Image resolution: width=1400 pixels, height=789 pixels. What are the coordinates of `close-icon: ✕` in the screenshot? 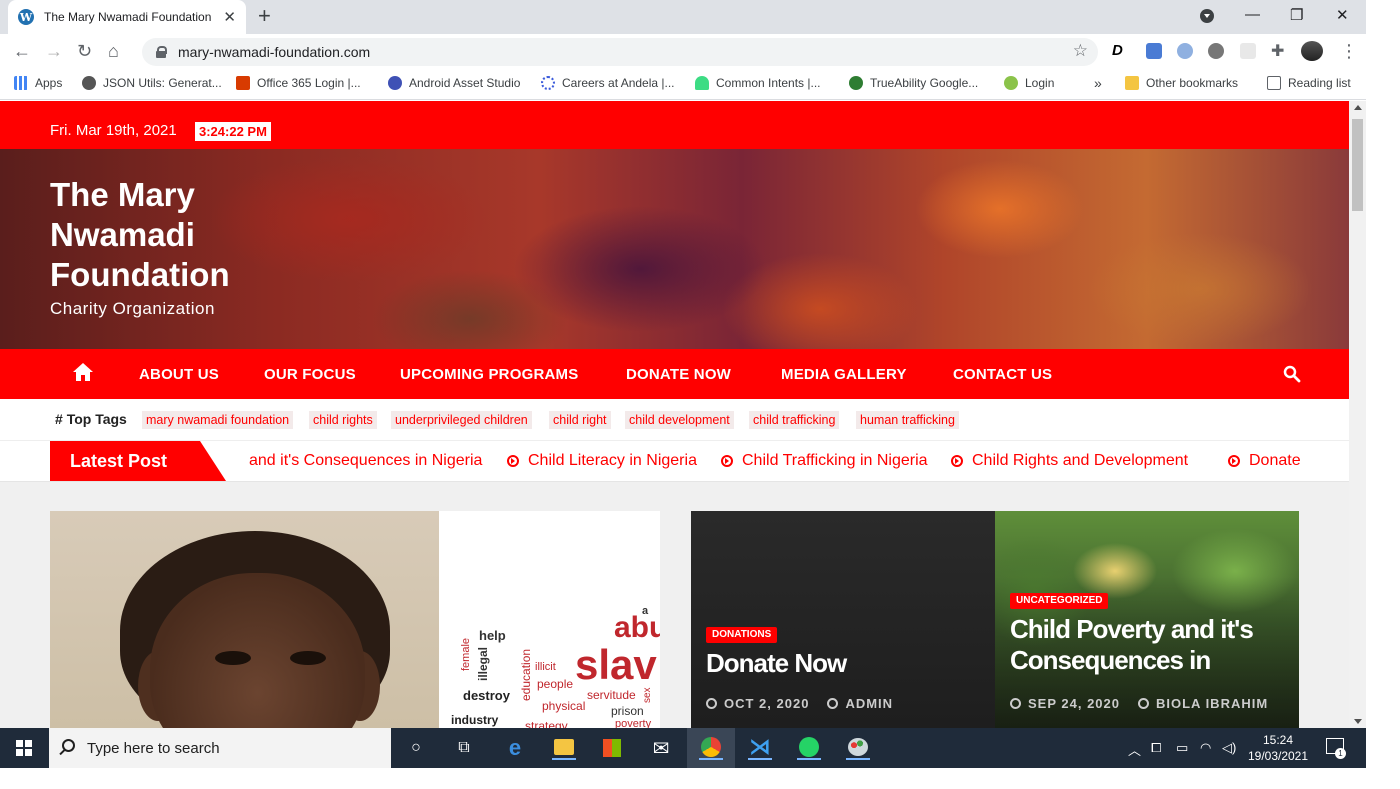 It's located at (229, 17).